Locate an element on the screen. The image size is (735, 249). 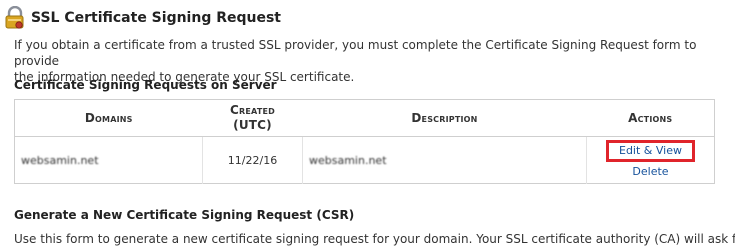
cell-description: websamin.net is located at coordinates (444, 160).